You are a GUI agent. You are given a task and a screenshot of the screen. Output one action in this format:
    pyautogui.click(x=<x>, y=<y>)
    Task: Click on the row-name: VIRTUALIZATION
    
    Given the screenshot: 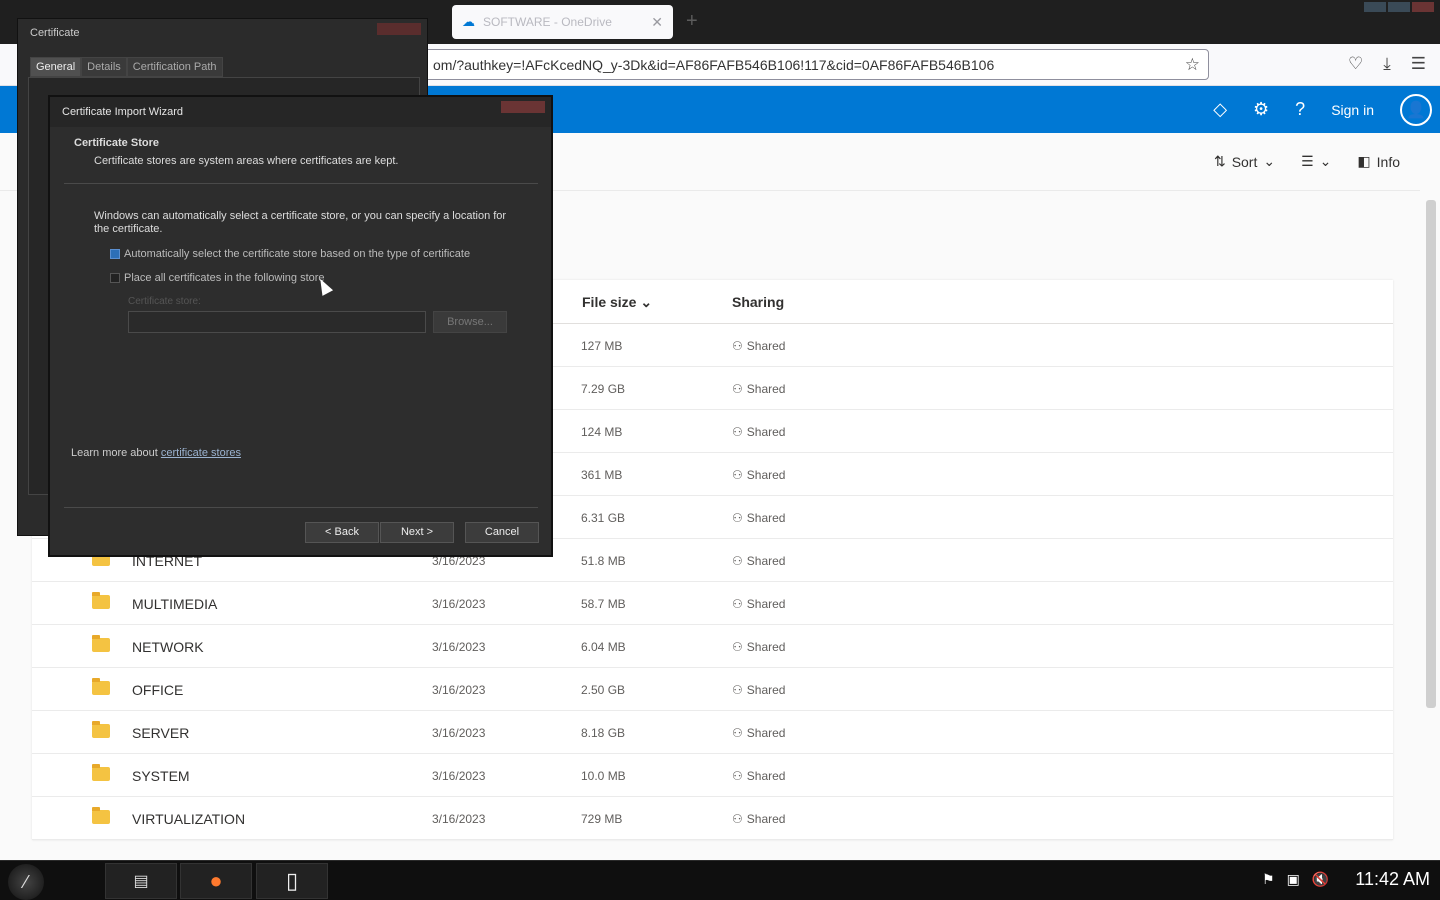 What is the action you would take?
    pyautogui.click(x=188, y=819)
    